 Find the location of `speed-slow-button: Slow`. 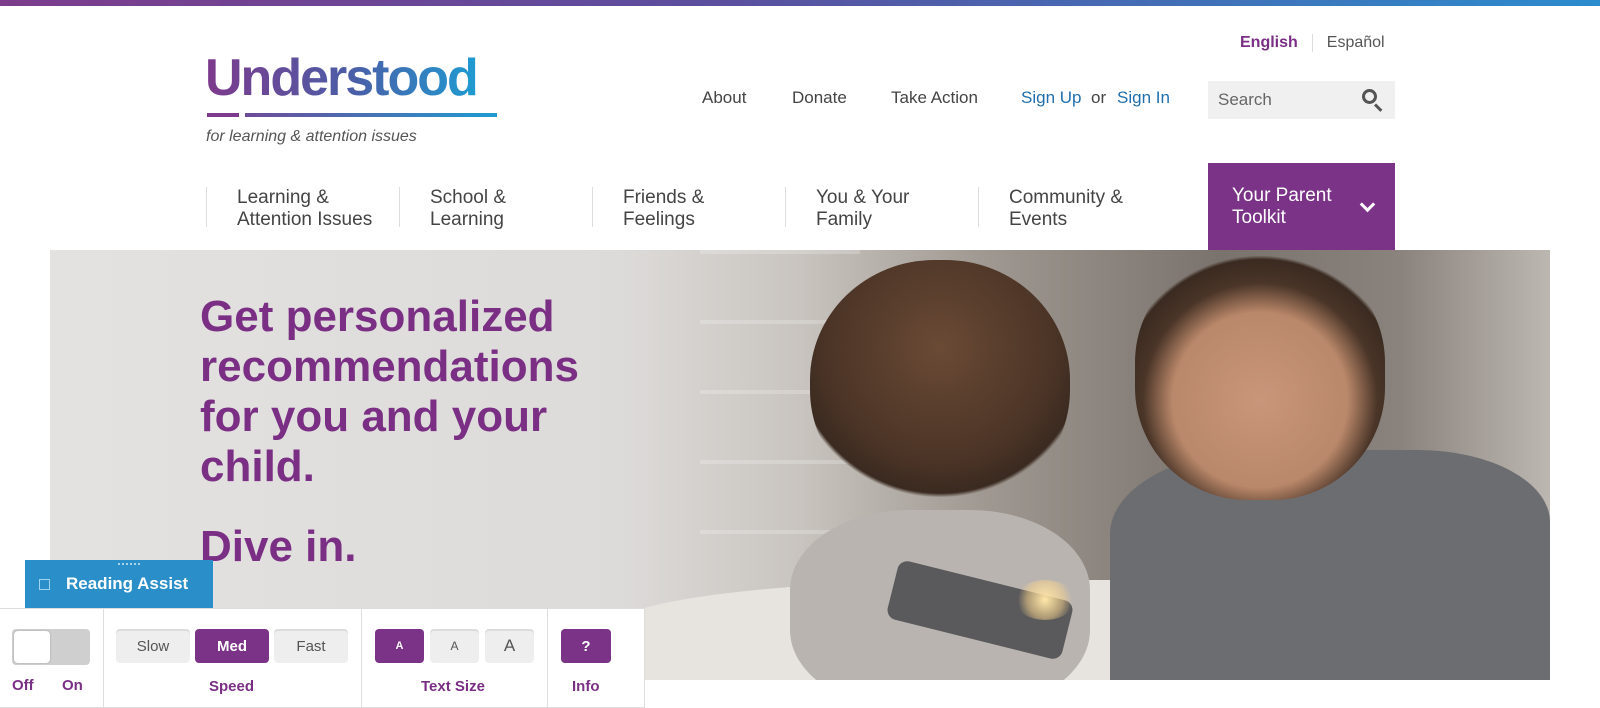

speed-slow-button: Slow is located at coordinates (153, 646).